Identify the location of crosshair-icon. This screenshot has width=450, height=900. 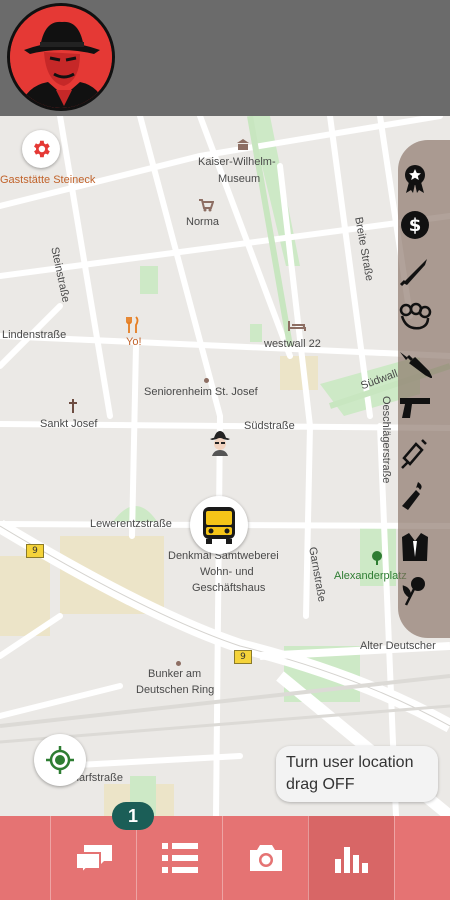
(60, 760).